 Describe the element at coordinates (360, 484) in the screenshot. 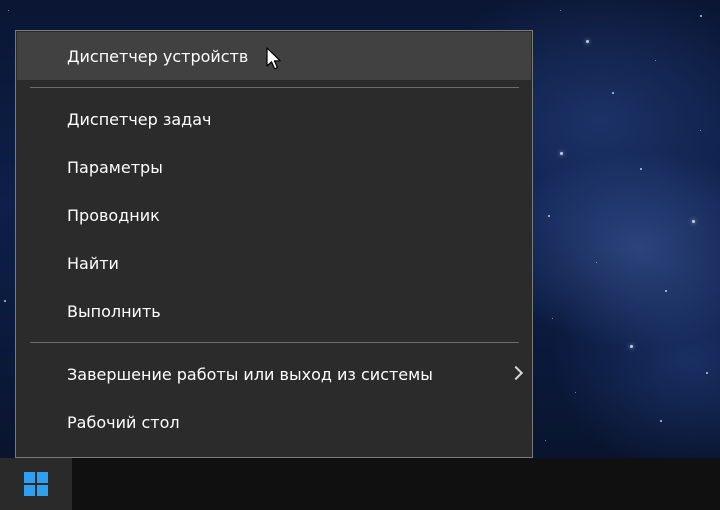

I see `taskbar` at that location.